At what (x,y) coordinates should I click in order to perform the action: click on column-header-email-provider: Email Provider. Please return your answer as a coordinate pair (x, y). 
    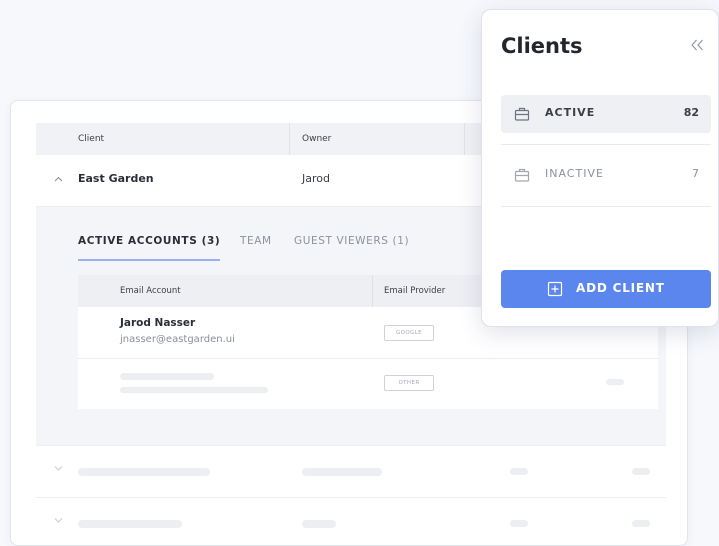
    Looking at the image, I should click on (414, 291).